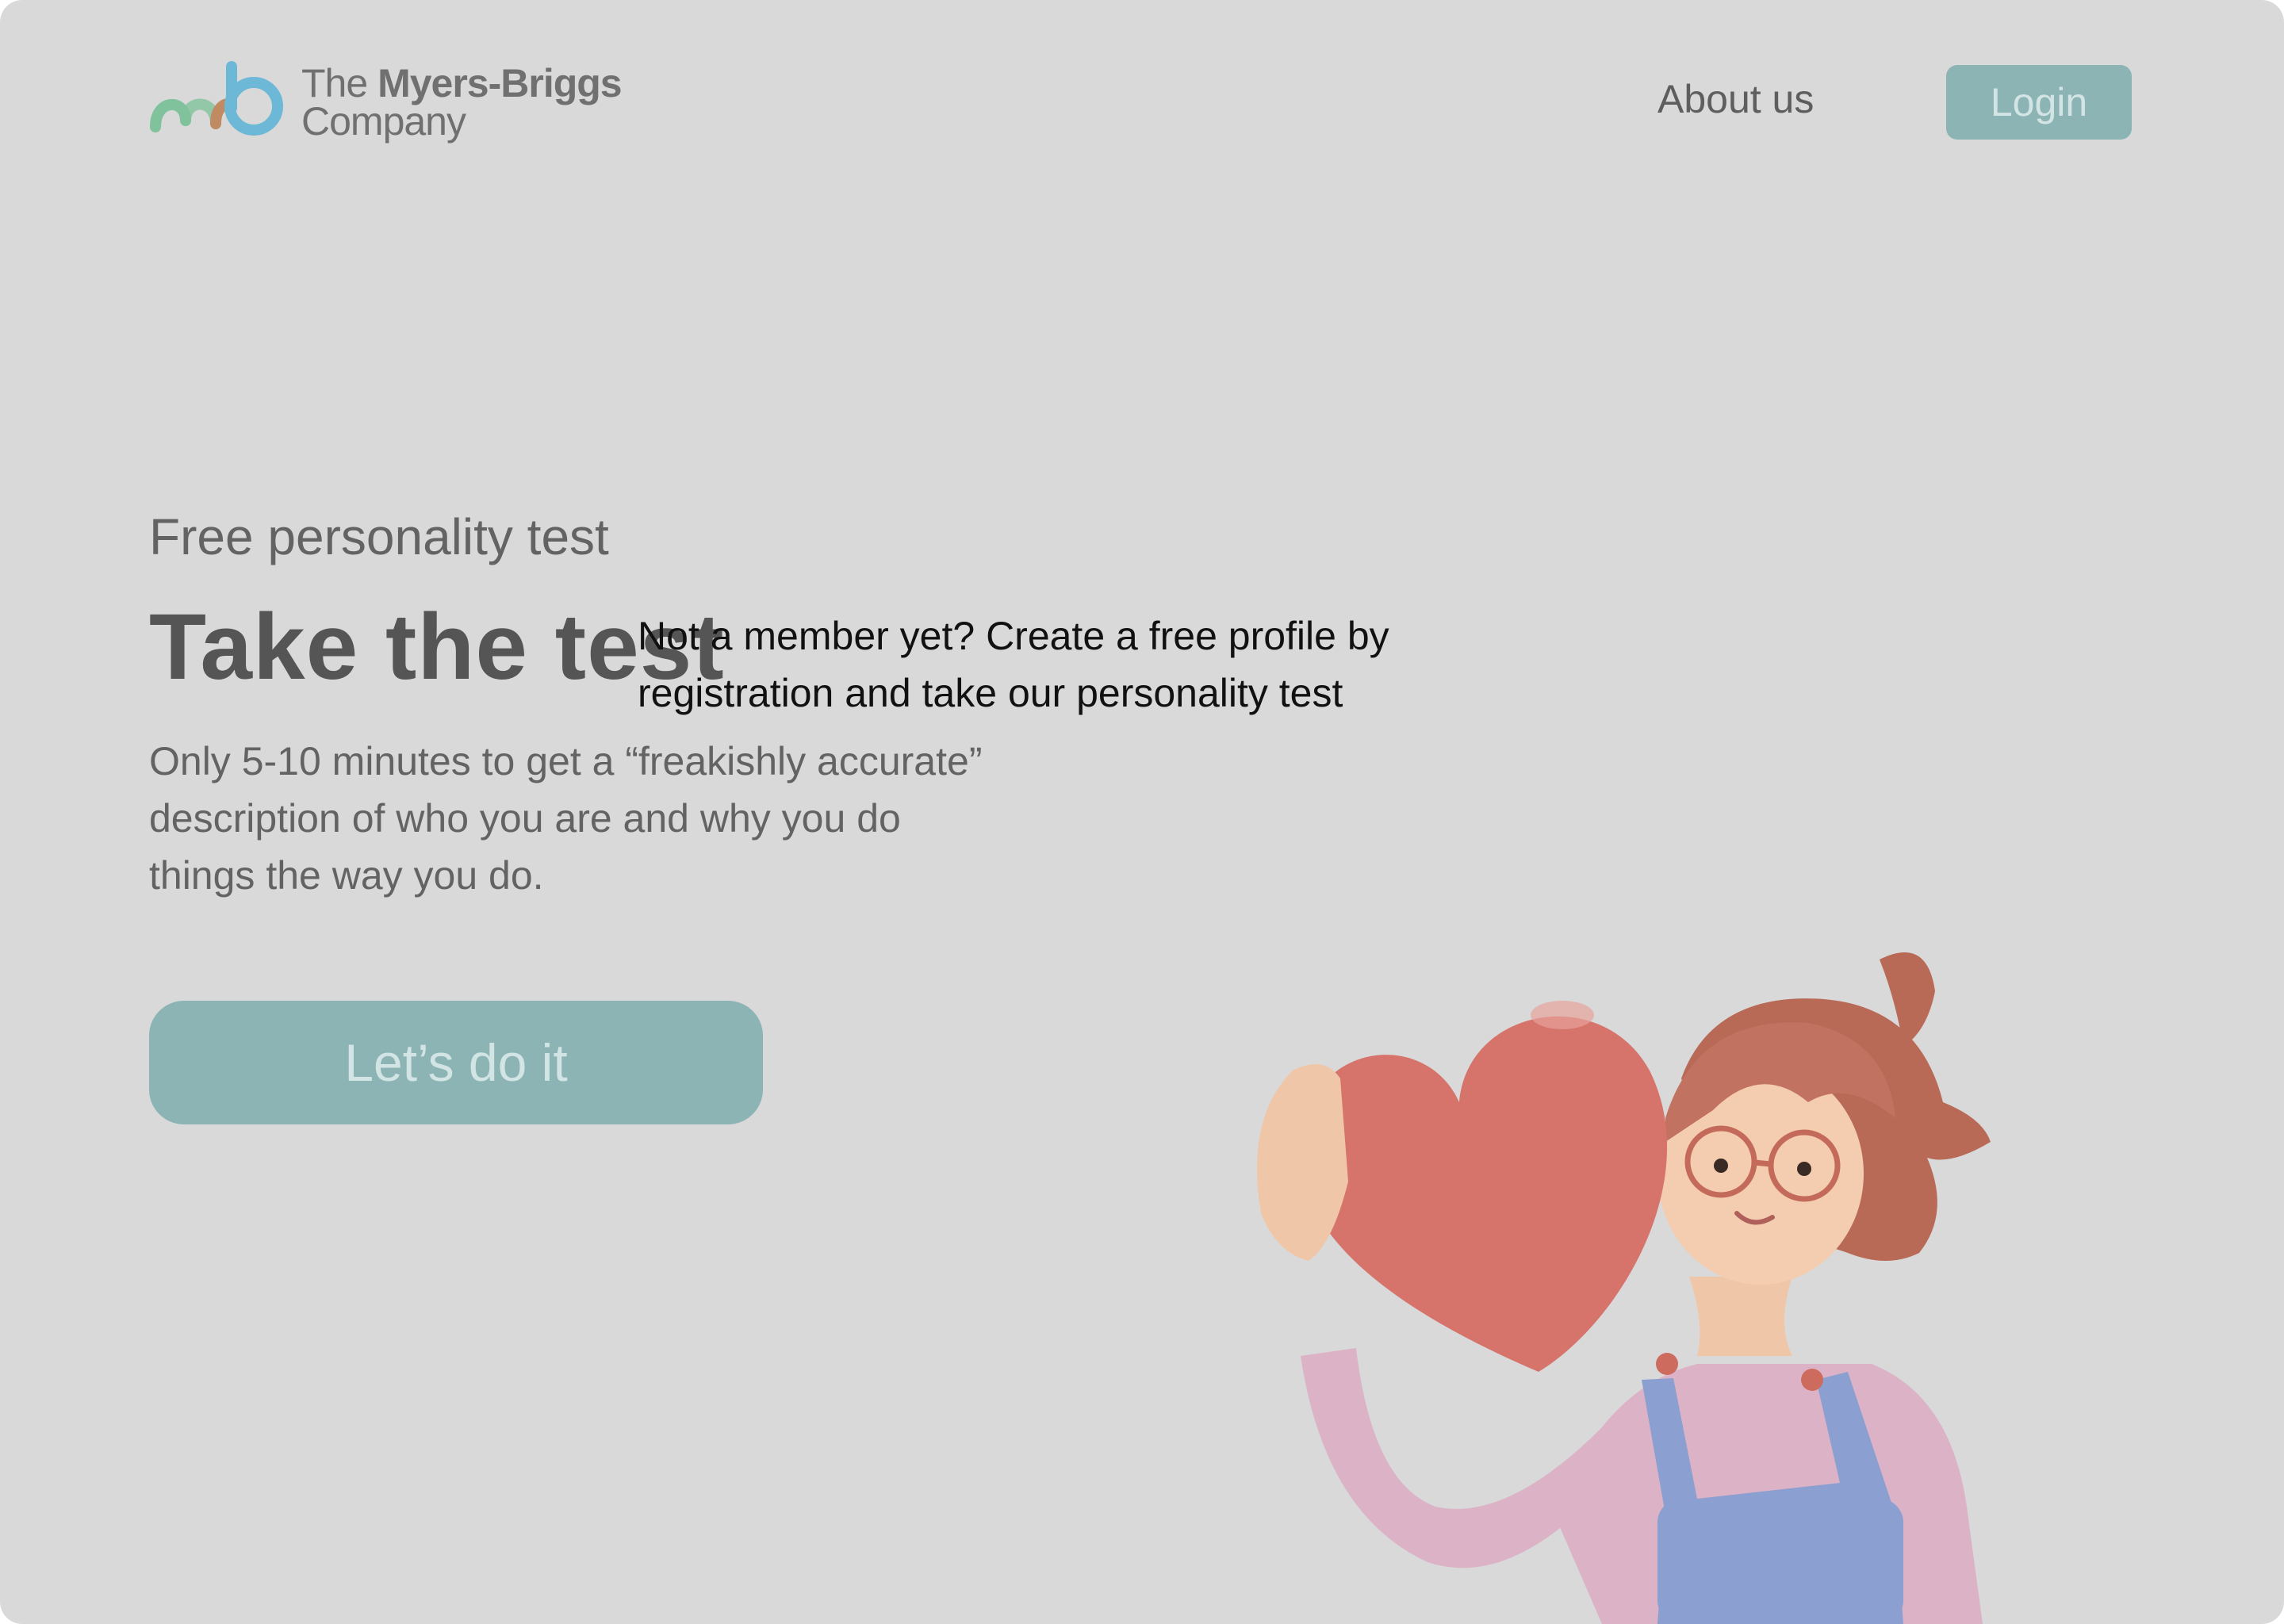 The width and height of the screenshot is (2284, 1624). I want to click on brand-company: Company, so click(383, 121).